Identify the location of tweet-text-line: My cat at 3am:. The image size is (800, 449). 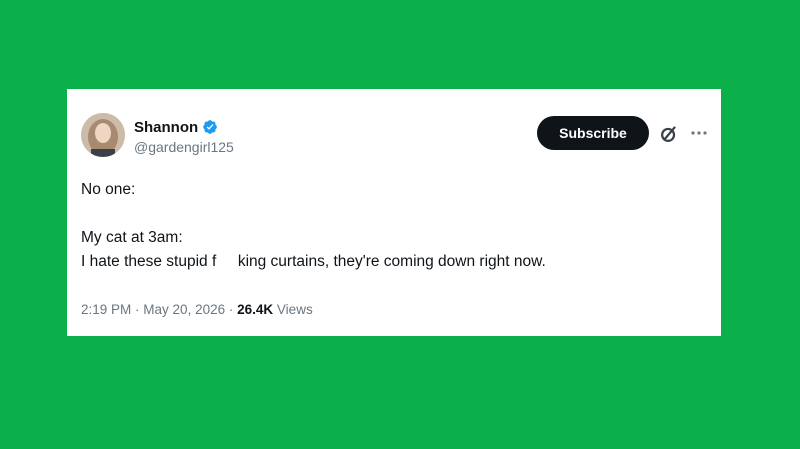
(132, 237).